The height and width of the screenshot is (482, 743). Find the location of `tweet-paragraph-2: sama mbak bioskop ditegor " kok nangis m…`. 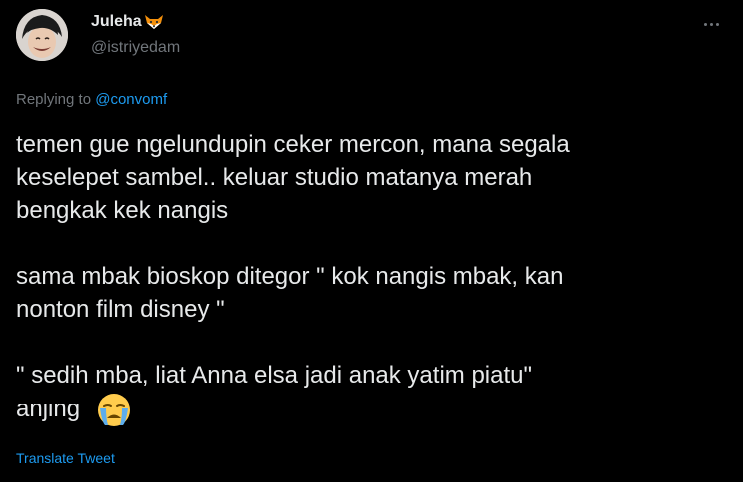

tweet-paragraph-2: sama mbak bioskop ditegor " kok nangis m… is located at coordinates (290, 293).